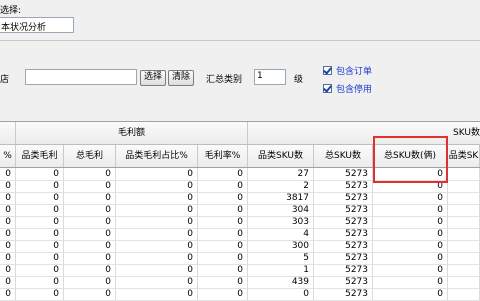 The height and width of the screenshot is (301, 480). Describe the element at coordinates (153, 78) in the screenshot. I see `select-button: 选择` at that location.